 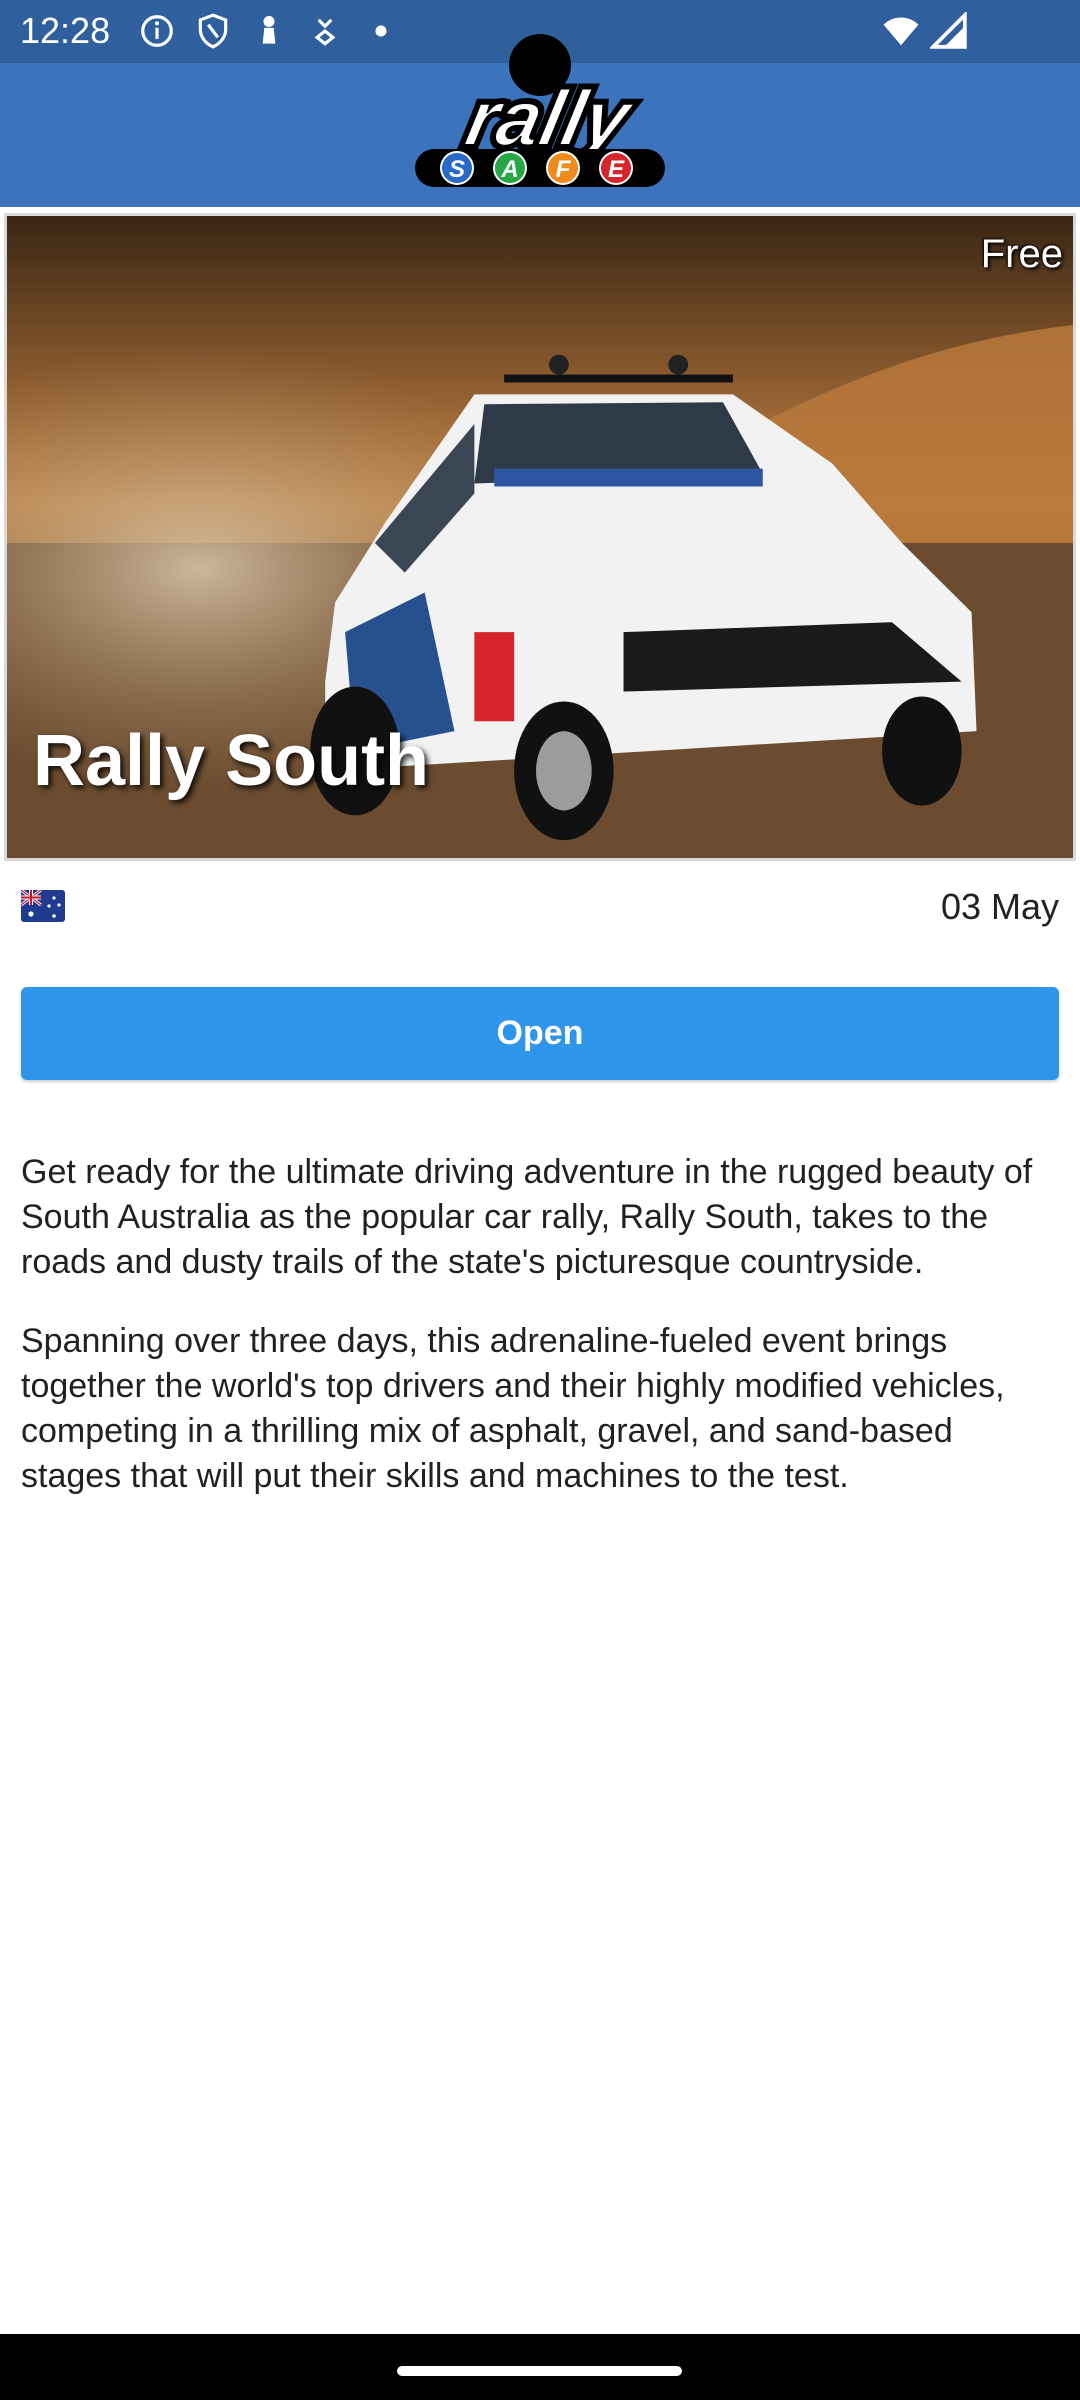 I want to click on chess-pawn-icon, so click(x=269, y=29).